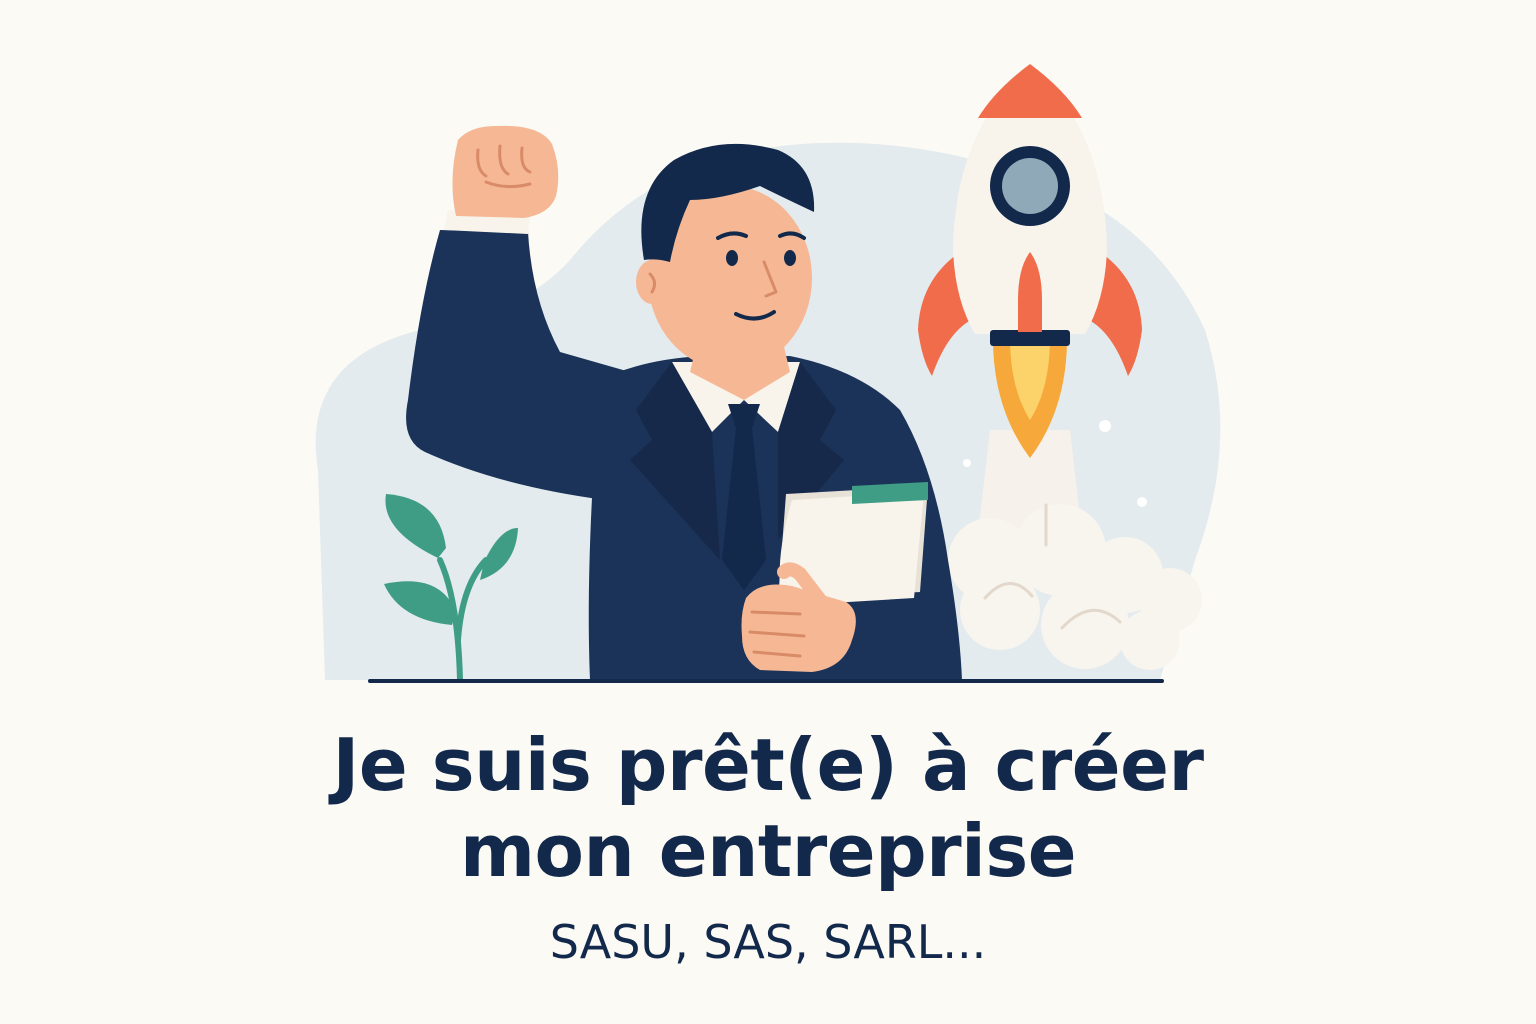 Image resolution: width=1536 pixels, height=1024 pixels. I want to click on headline-line-1: Je suis prêt(e) à créer, so click(768, 765).